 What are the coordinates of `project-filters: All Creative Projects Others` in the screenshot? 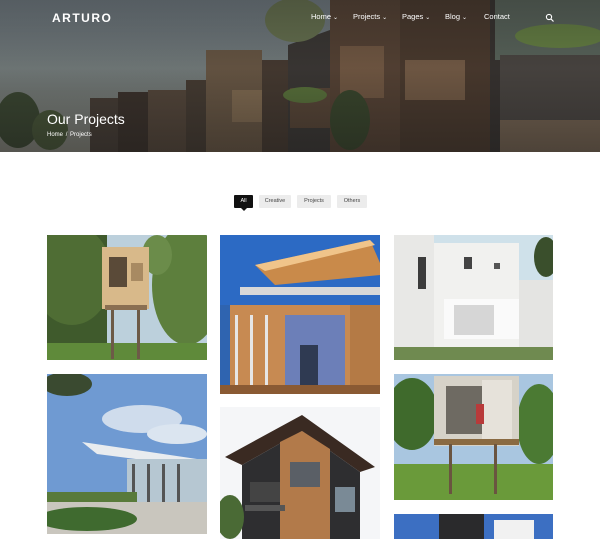 It's located at (300, 203).